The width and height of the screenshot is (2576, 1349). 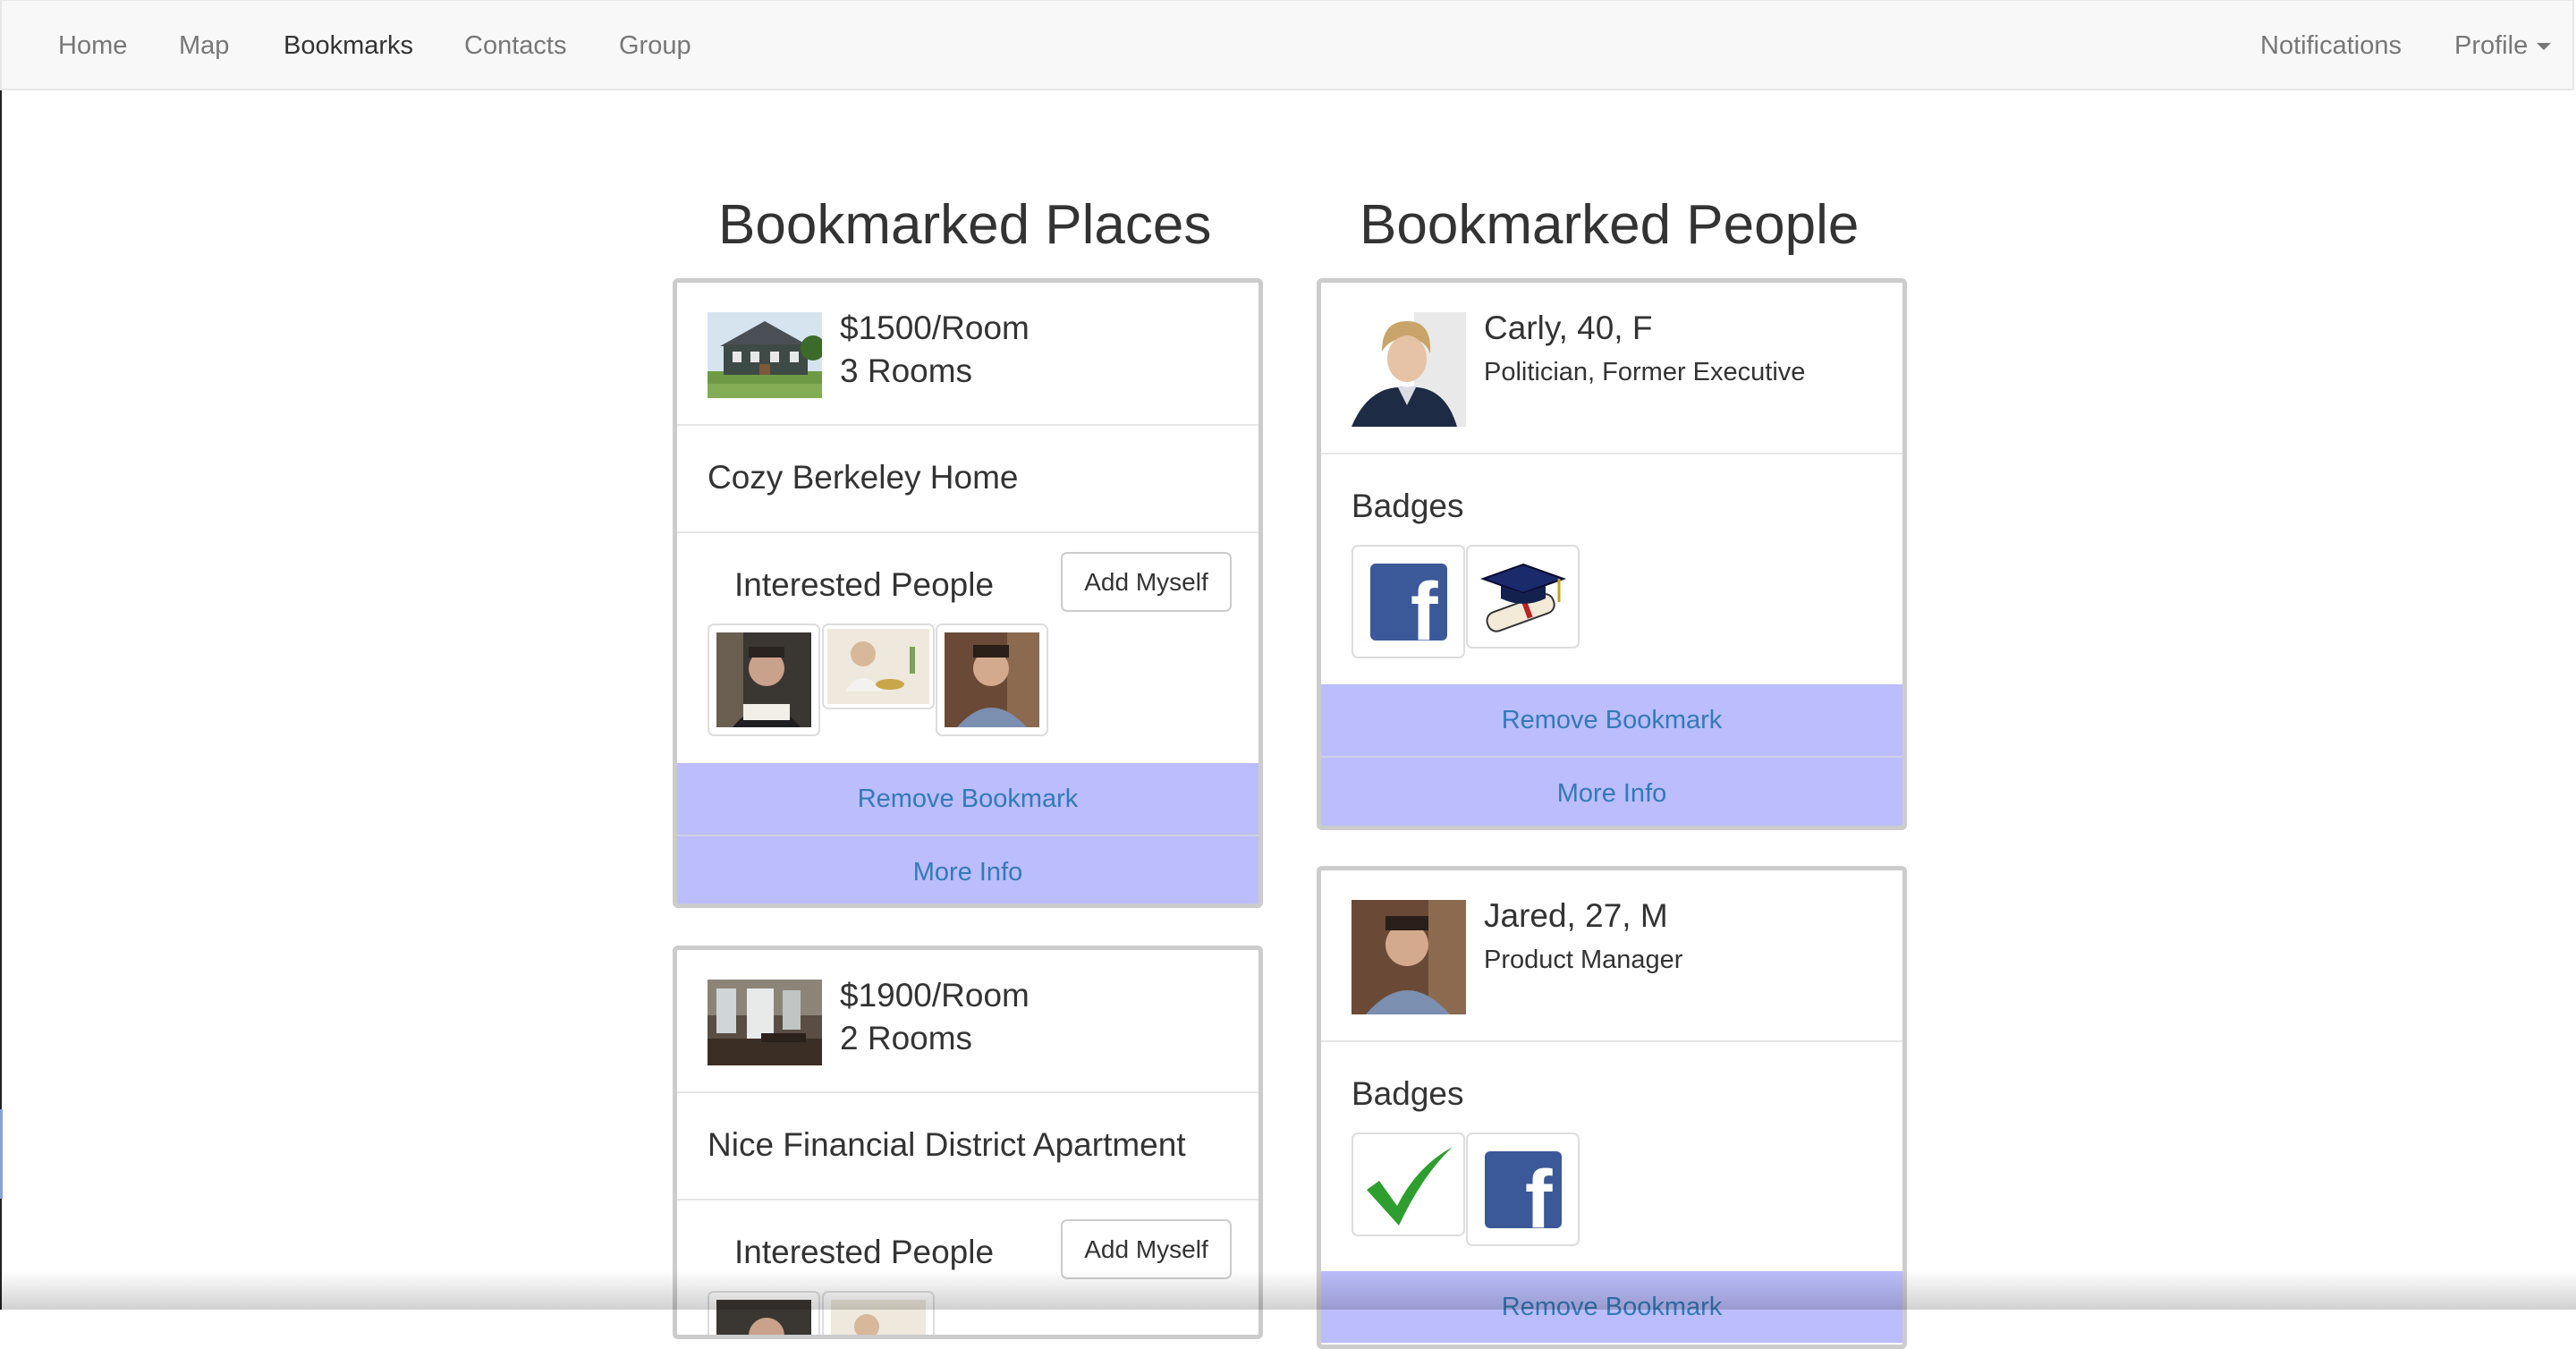 What do you see at coordinates (1, 1154) in the screenshot?
I see `window-edge-accent` at bounding box center [1, 1154].